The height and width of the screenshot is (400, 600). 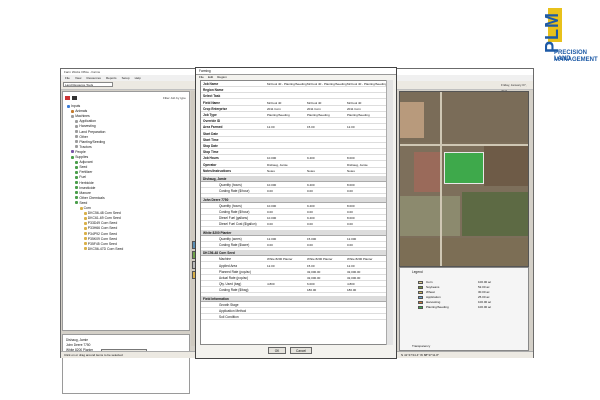 What do you see at coordinates (90, 132) in the screenshot?
I see `tree-item: Land Preparation` at bounding box center [90, 132].